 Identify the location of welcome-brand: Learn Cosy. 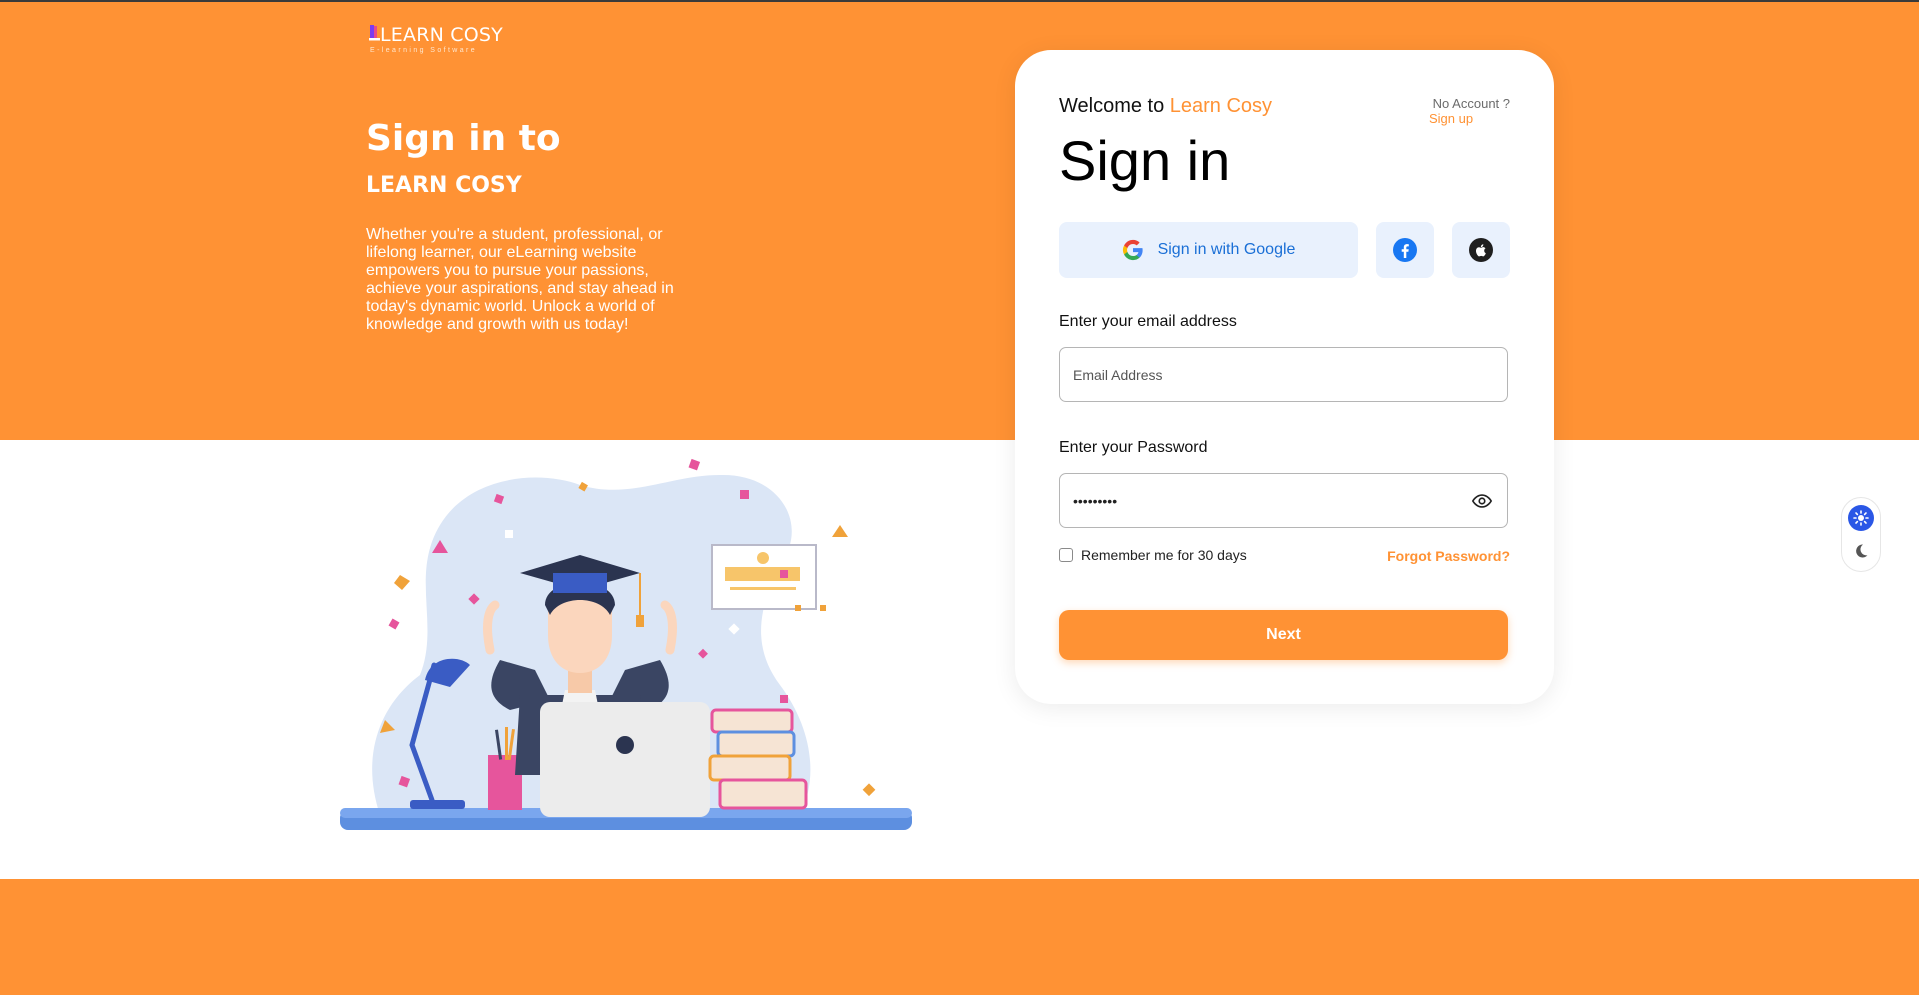
(1221, 106).